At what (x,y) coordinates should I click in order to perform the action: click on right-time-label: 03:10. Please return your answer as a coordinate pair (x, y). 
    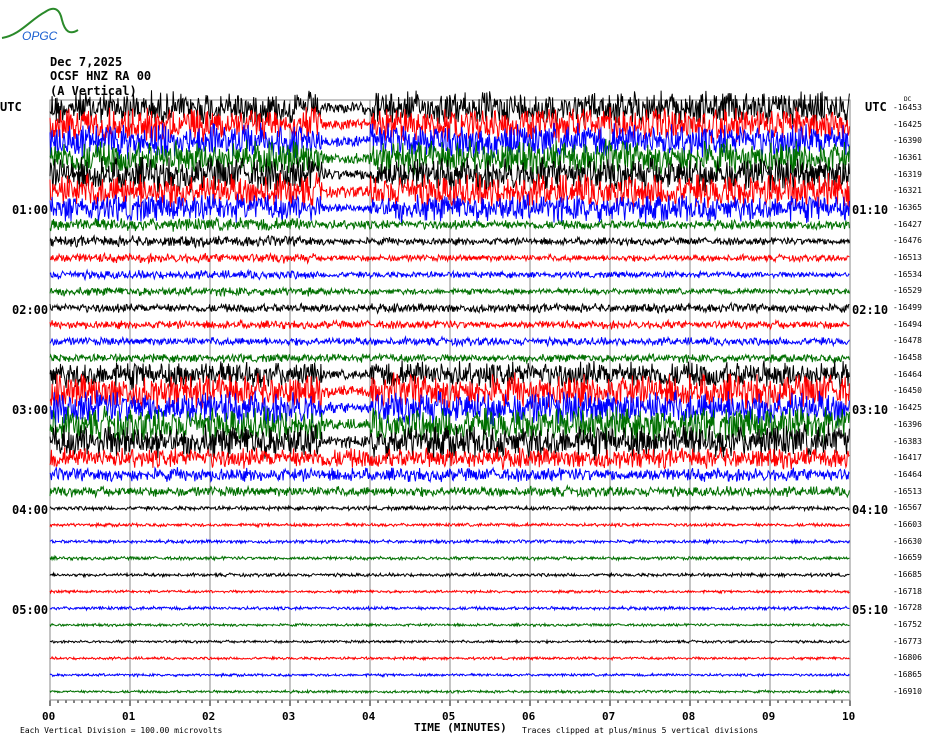
    Looking at the image, I should click on (870, 410).